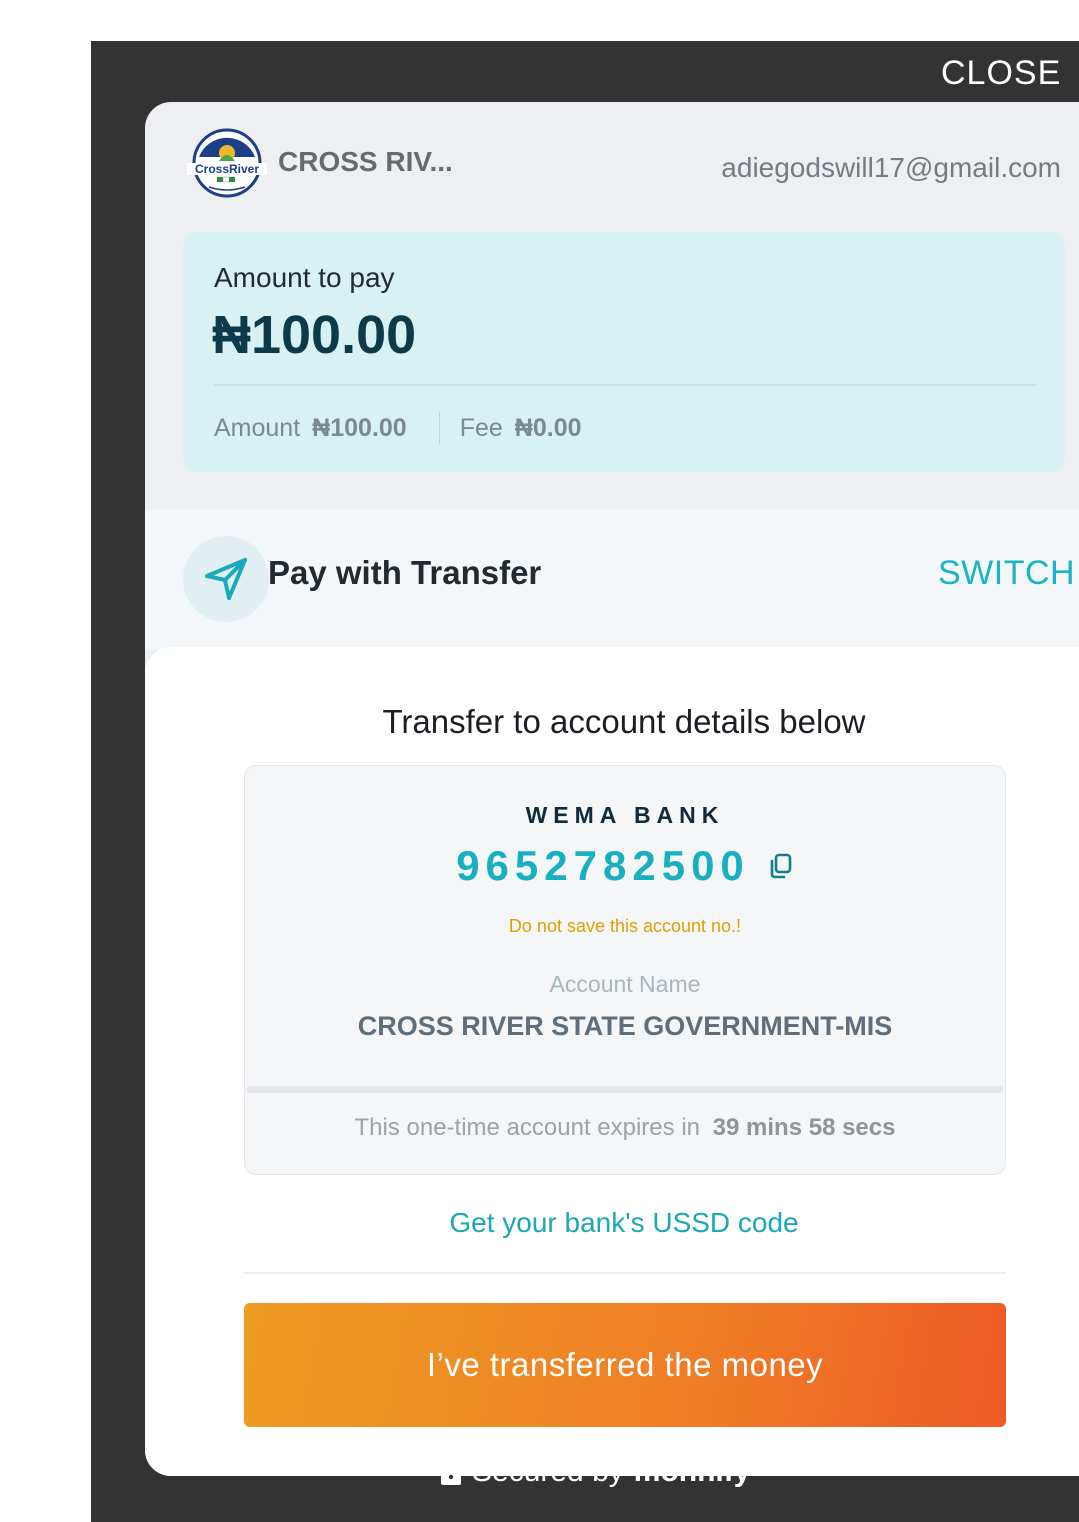 This screenshot has width=1079, height=1522. Describe the element at coordinates (439, 428) in the screenshot. I see `breakdown-separator` at that location.